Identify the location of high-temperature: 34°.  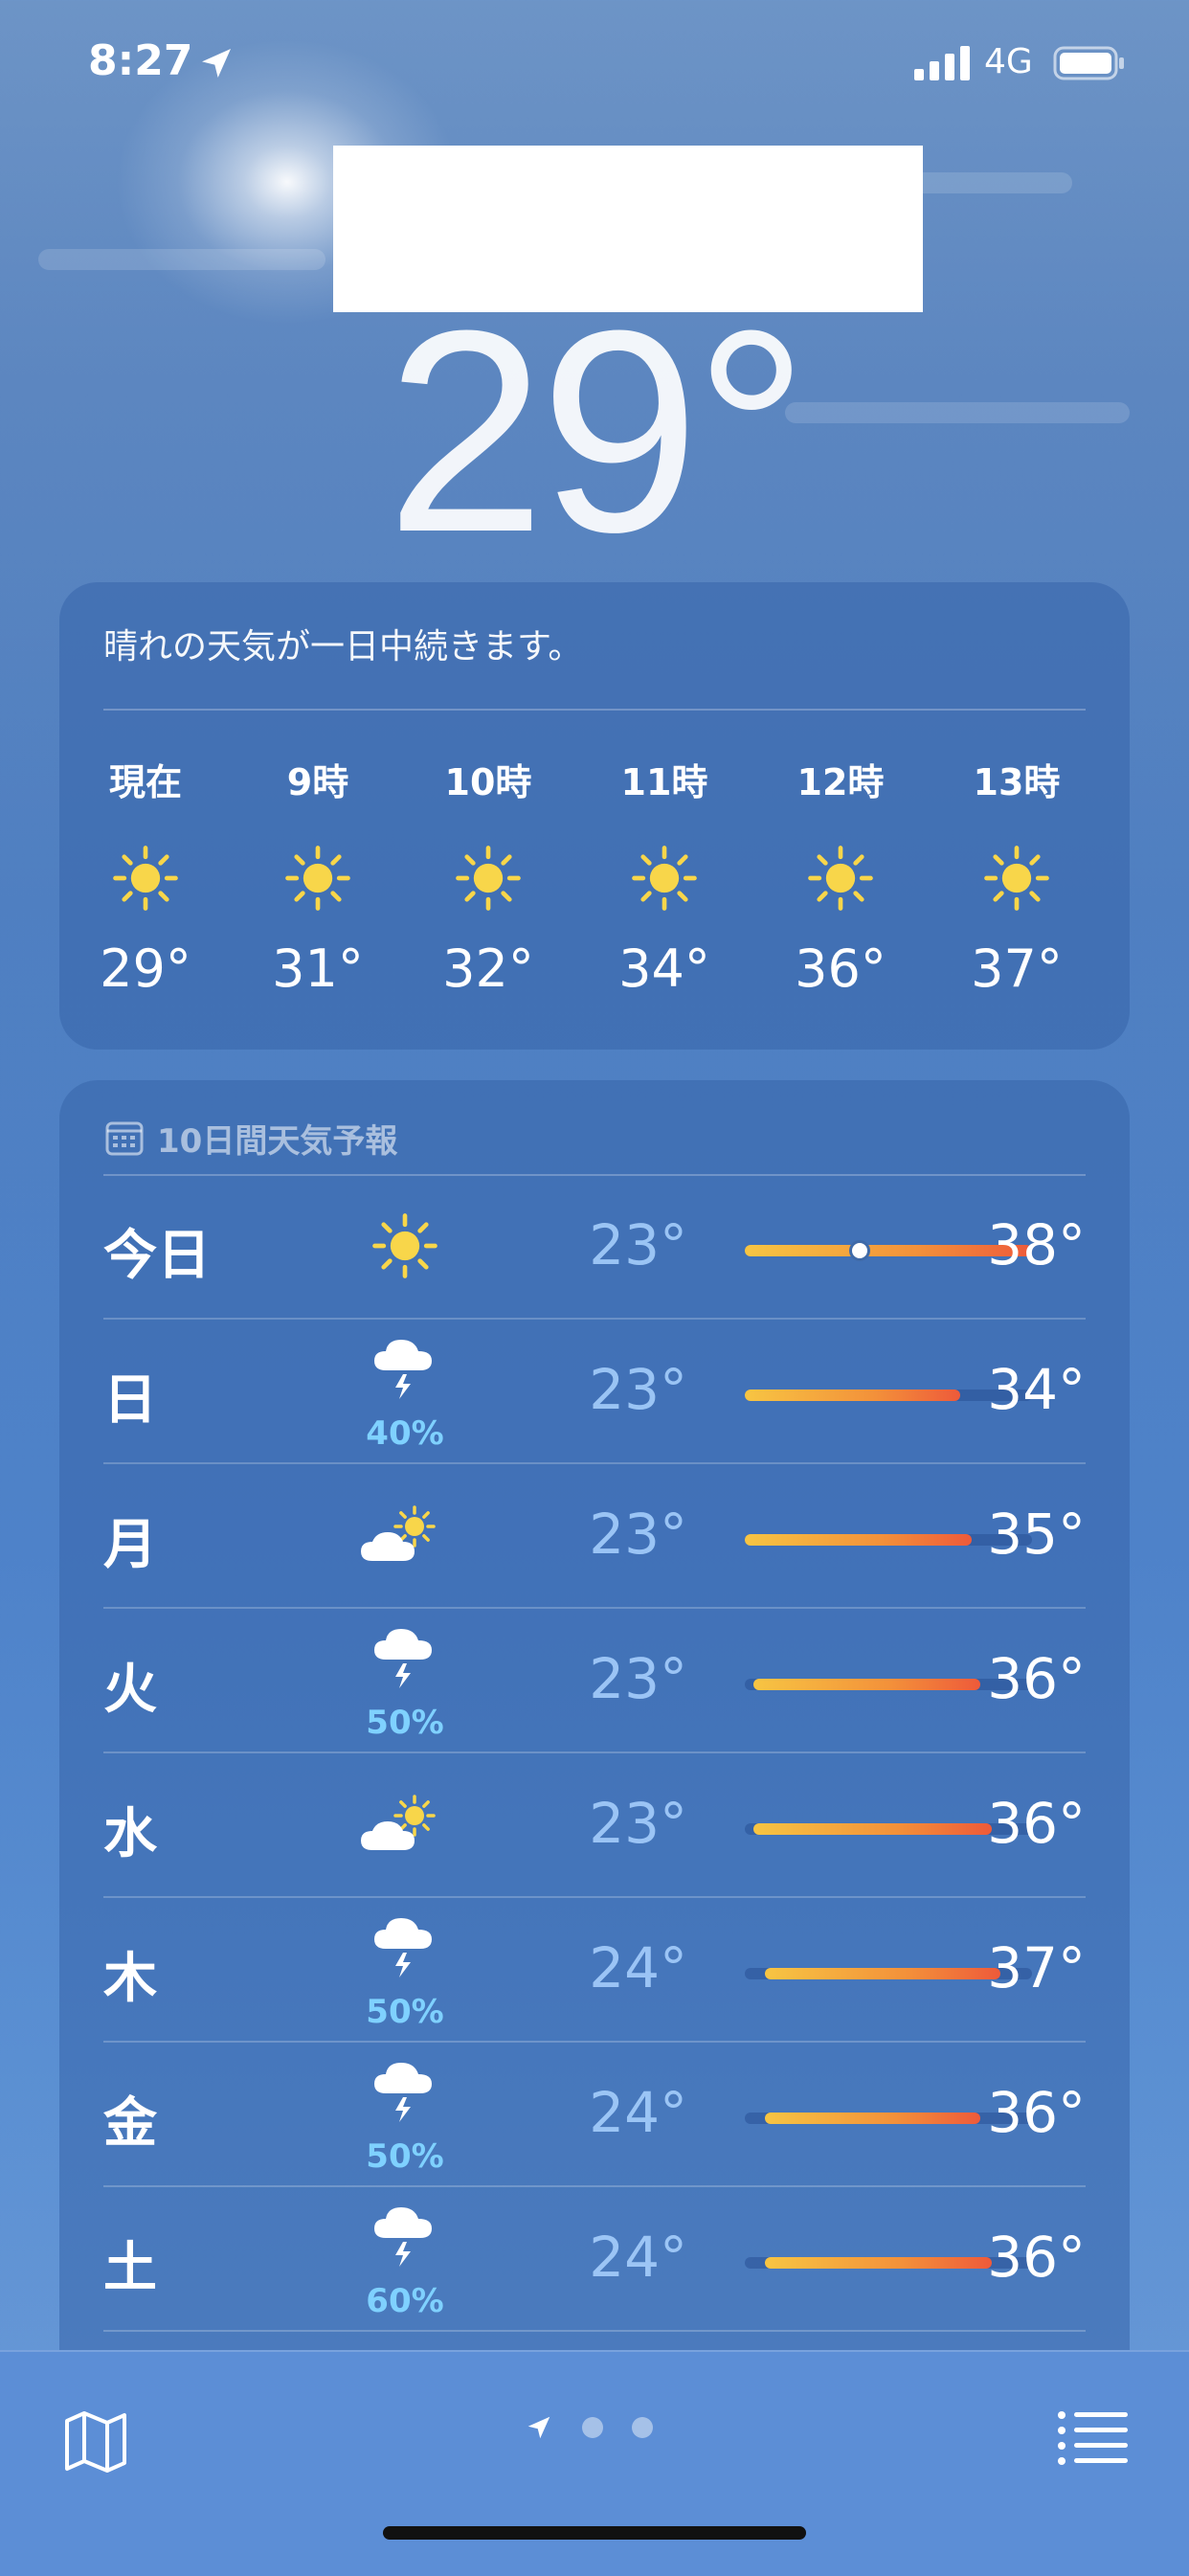
(1036, 1389).